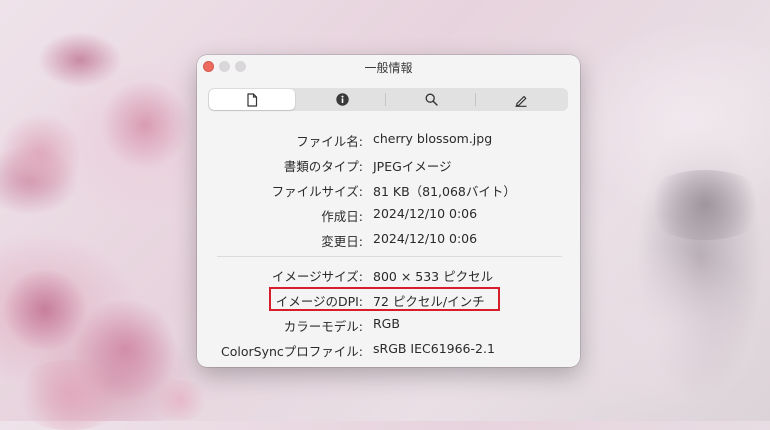 The height and width of the screenshot is (430, 770). What do you see at coordinates (705, 205) in the screenshot?
I see `branch-blur` at bounding box center [705, 205].